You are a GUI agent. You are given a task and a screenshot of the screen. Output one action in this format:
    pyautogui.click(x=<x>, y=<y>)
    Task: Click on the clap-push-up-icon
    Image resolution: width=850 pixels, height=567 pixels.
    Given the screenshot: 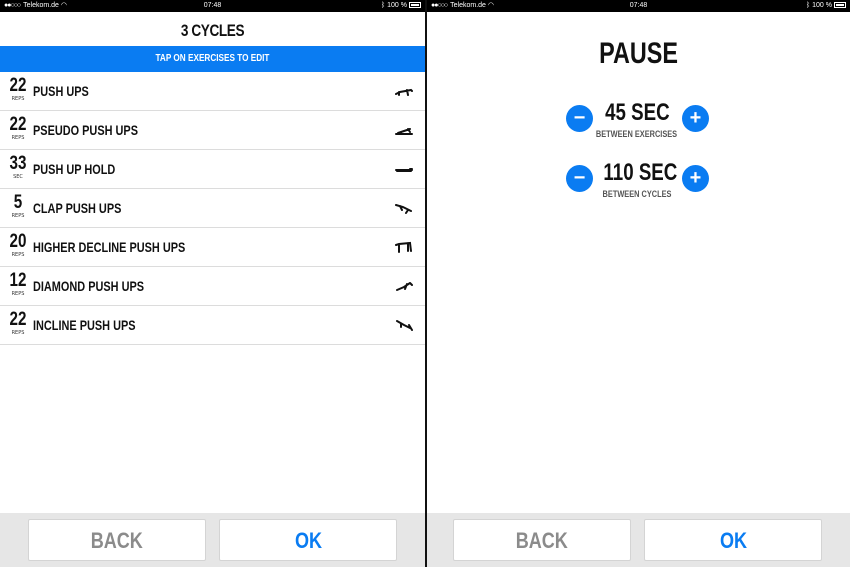 What is the action you would take?
    pyautogui.click(x=403, y=209)
    